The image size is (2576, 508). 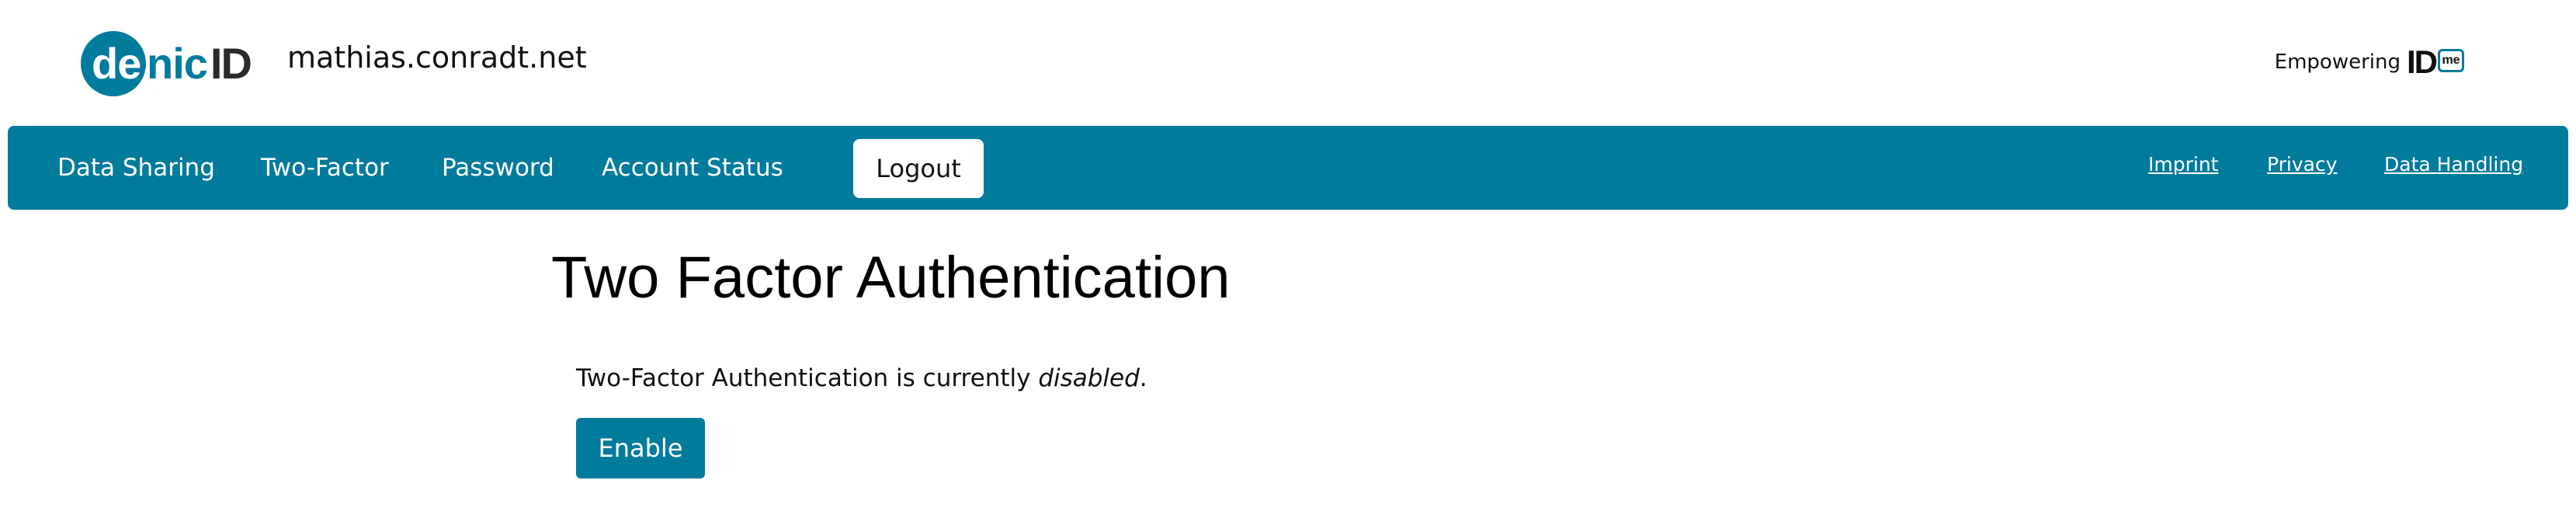 What do you see at coordinates (231, 63) in the screenshot?
I see `logo-text-id: ID` at bounding box center [231, 63].